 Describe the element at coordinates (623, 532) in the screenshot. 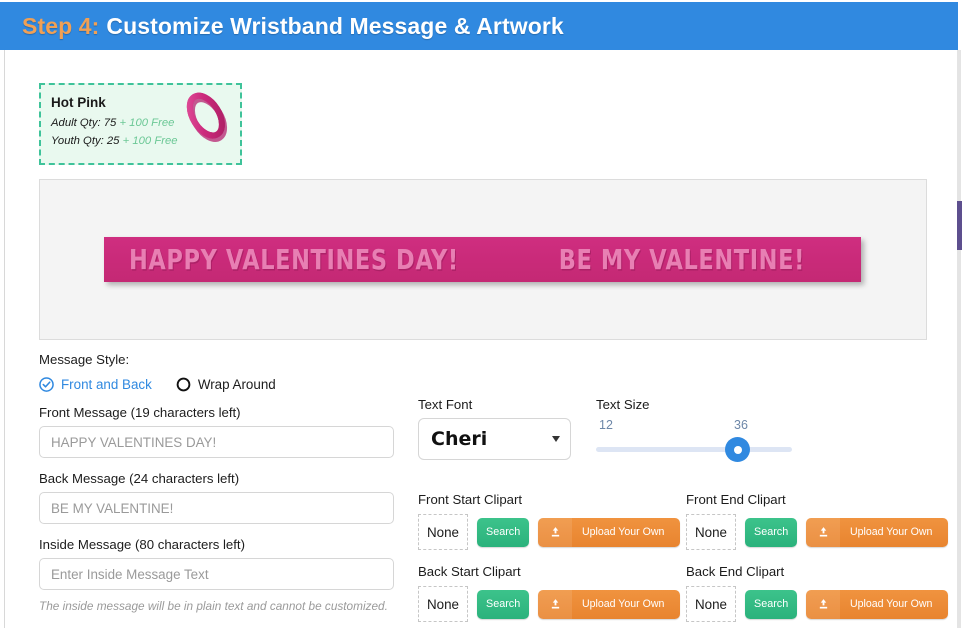

I see `front-start-clipart-upload-label: Upload Your Own` at that location.